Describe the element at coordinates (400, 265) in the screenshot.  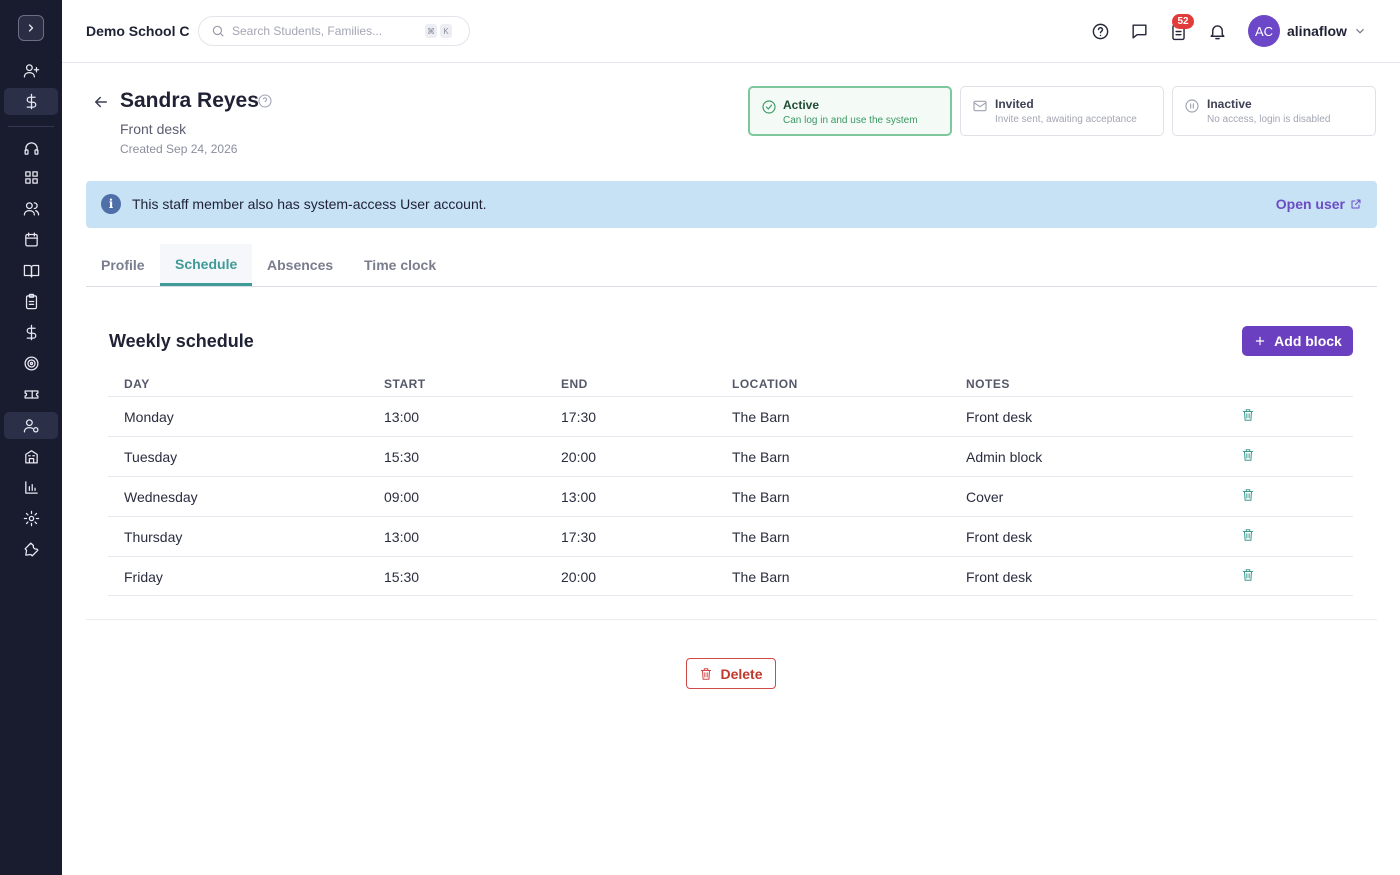
I see `tab-time-clock: Time clock` at that location.